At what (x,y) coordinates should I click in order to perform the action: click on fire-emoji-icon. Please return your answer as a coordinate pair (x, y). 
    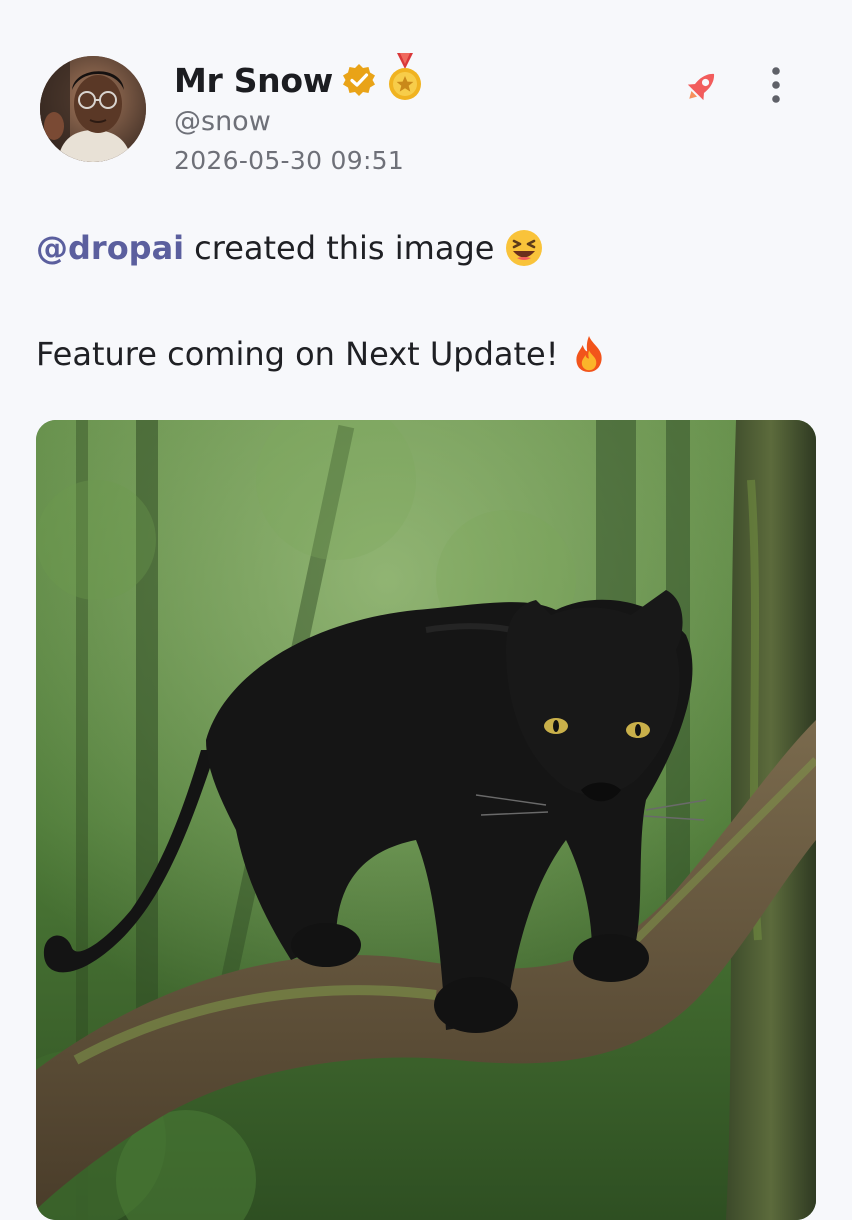
    Looking at the image, I should click on (589, 354).